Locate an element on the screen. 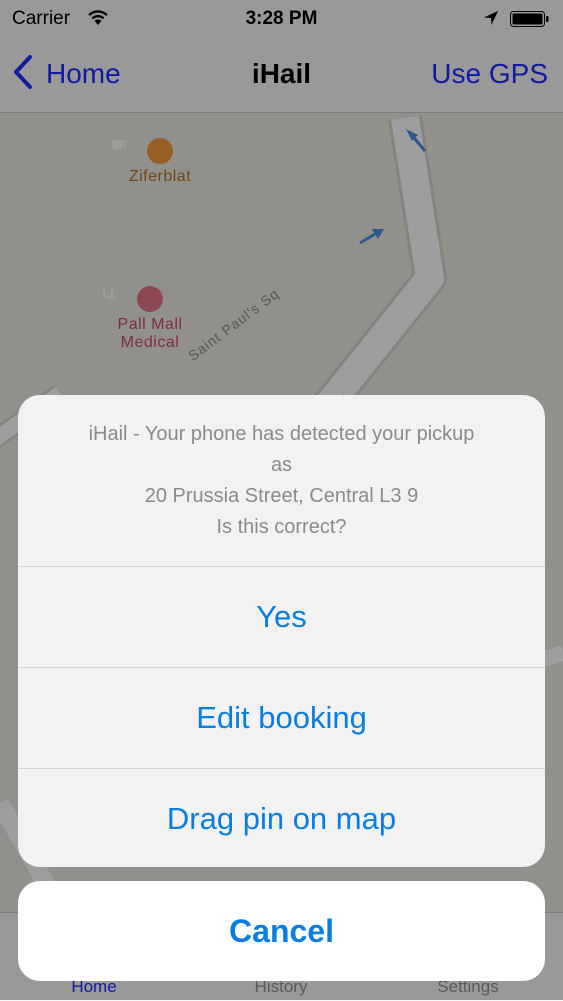 This screenshot has width=563, height=1001. cancel-button: Cancel is located at coordinates (281, 931).